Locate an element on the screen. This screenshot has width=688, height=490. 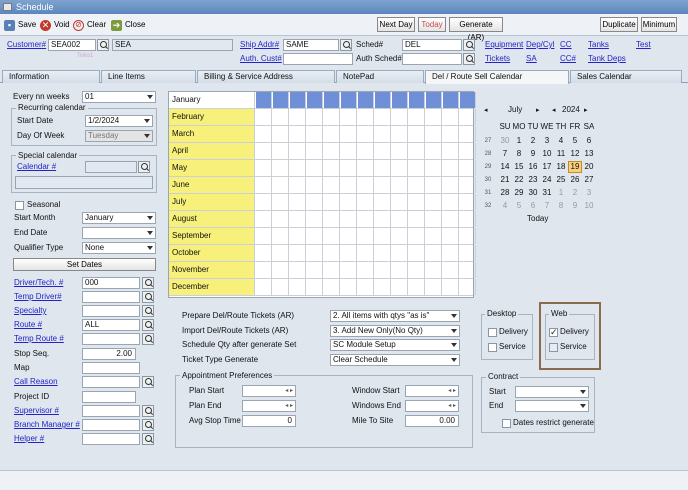
start-month-select: January is located at coordinates (119, 218).